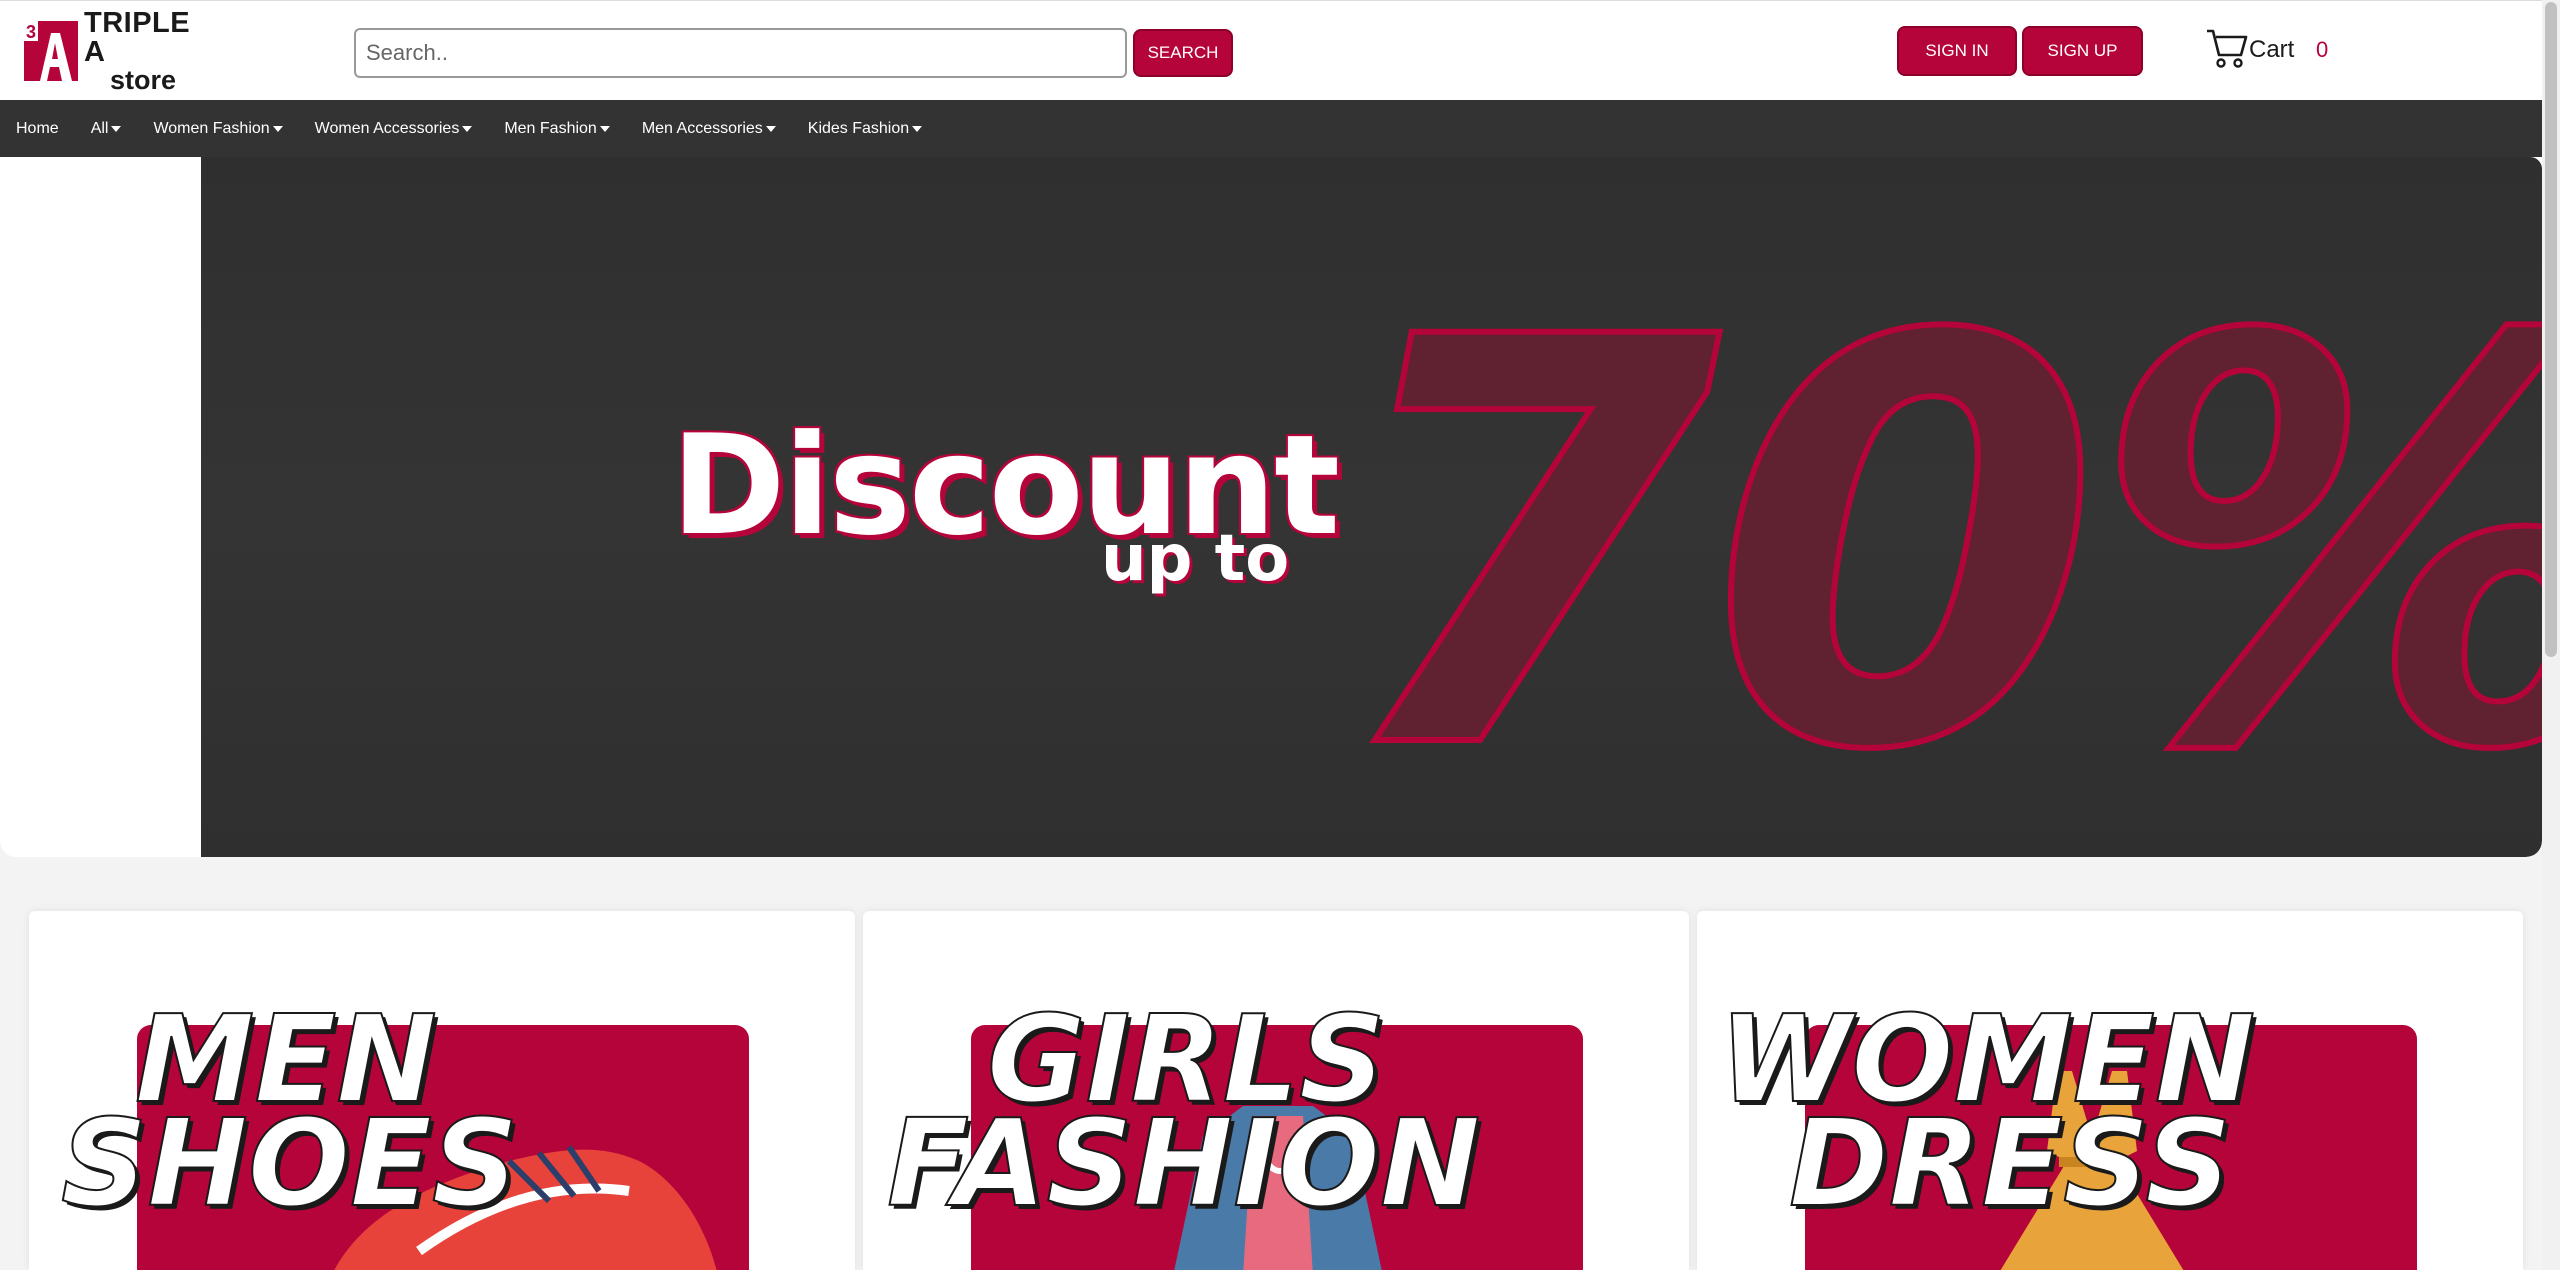 The image size is (2560, 1270). I want to click on nav-item-label: Home, so click(37, 128).